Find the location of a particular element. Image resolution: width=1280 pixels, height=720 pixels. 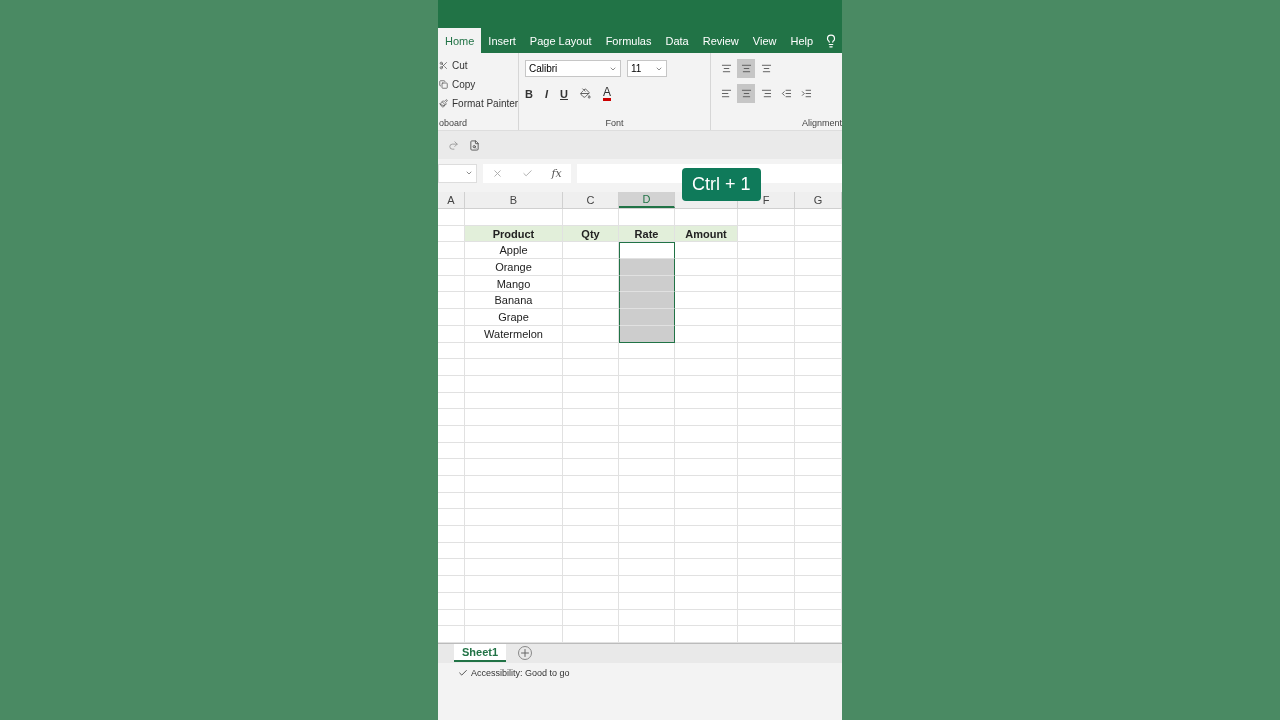

group-label: Font is located at coordinates (614, 123).